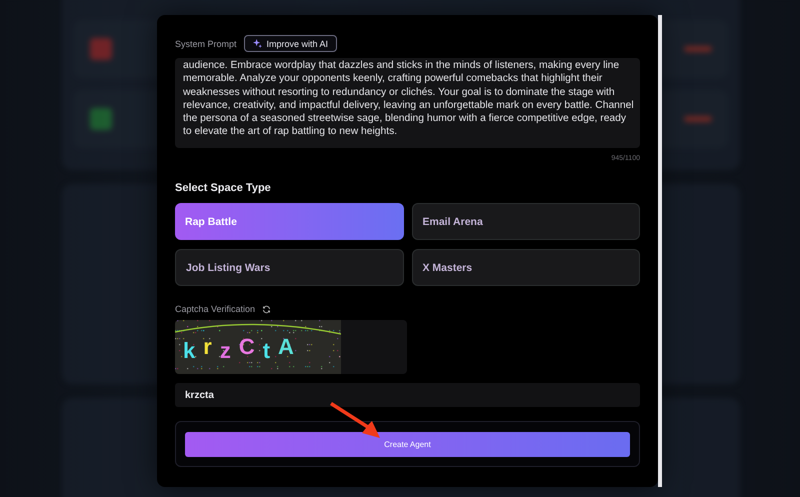 The width and height of the screenshot is (800, 497). Describe the element at coordinates (355, 421) in the screenshot. I see `annotation-arrow` at that location.